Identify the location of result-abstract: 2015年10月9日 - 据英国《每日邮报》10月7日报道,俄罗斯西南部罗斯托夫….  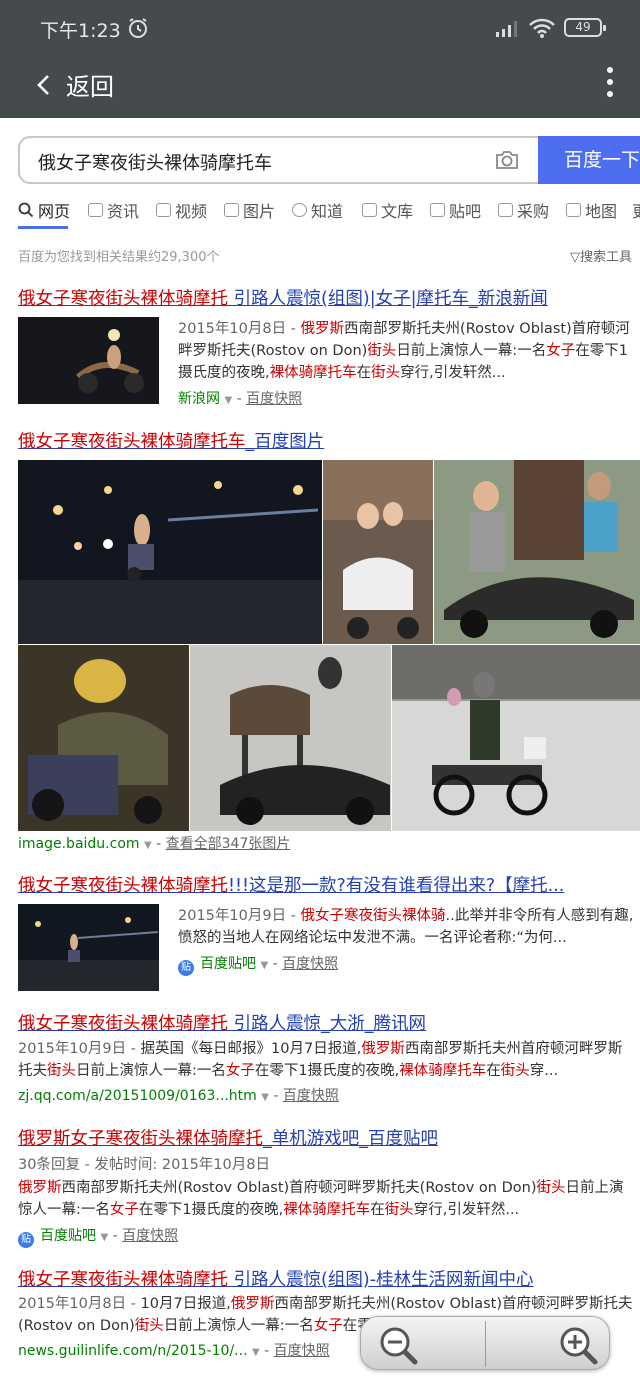
(326, 1060).